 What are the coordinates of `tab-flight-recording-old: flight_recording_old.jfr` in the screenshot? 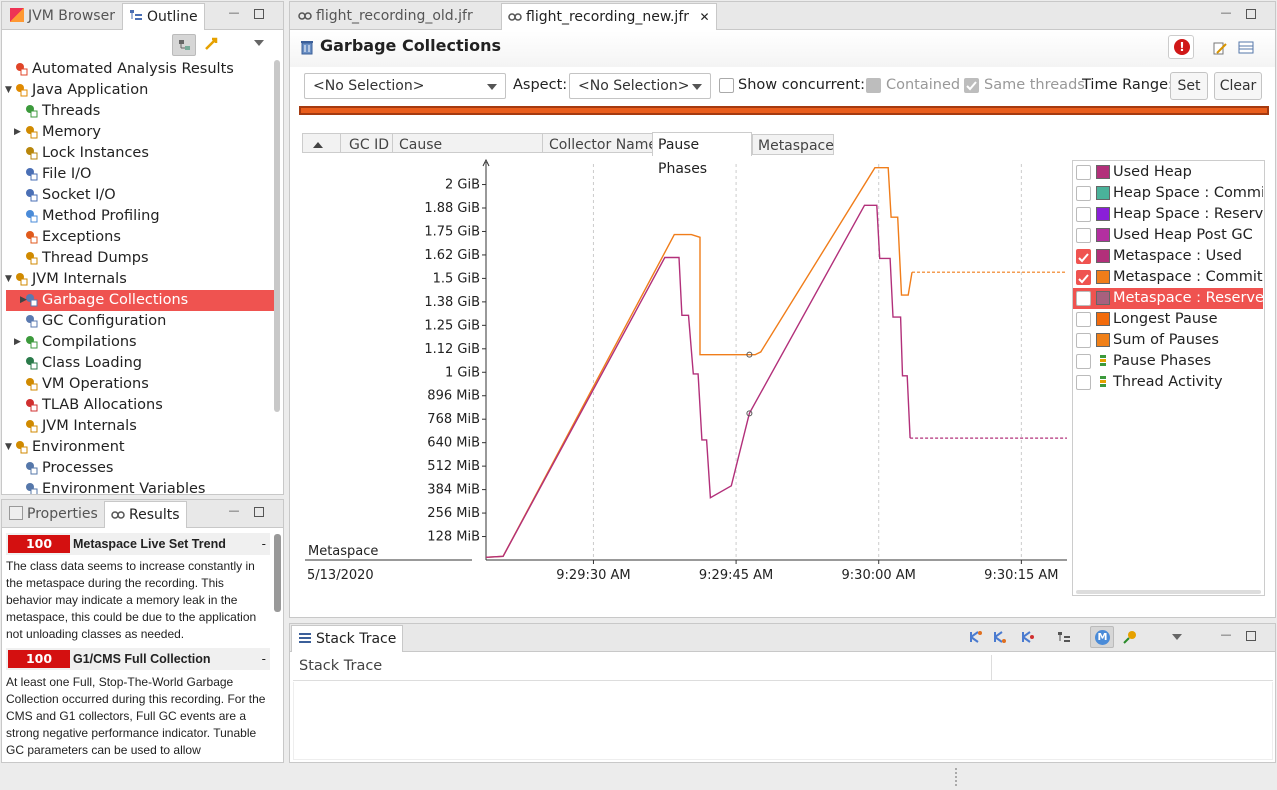 It's located at (385, 16).